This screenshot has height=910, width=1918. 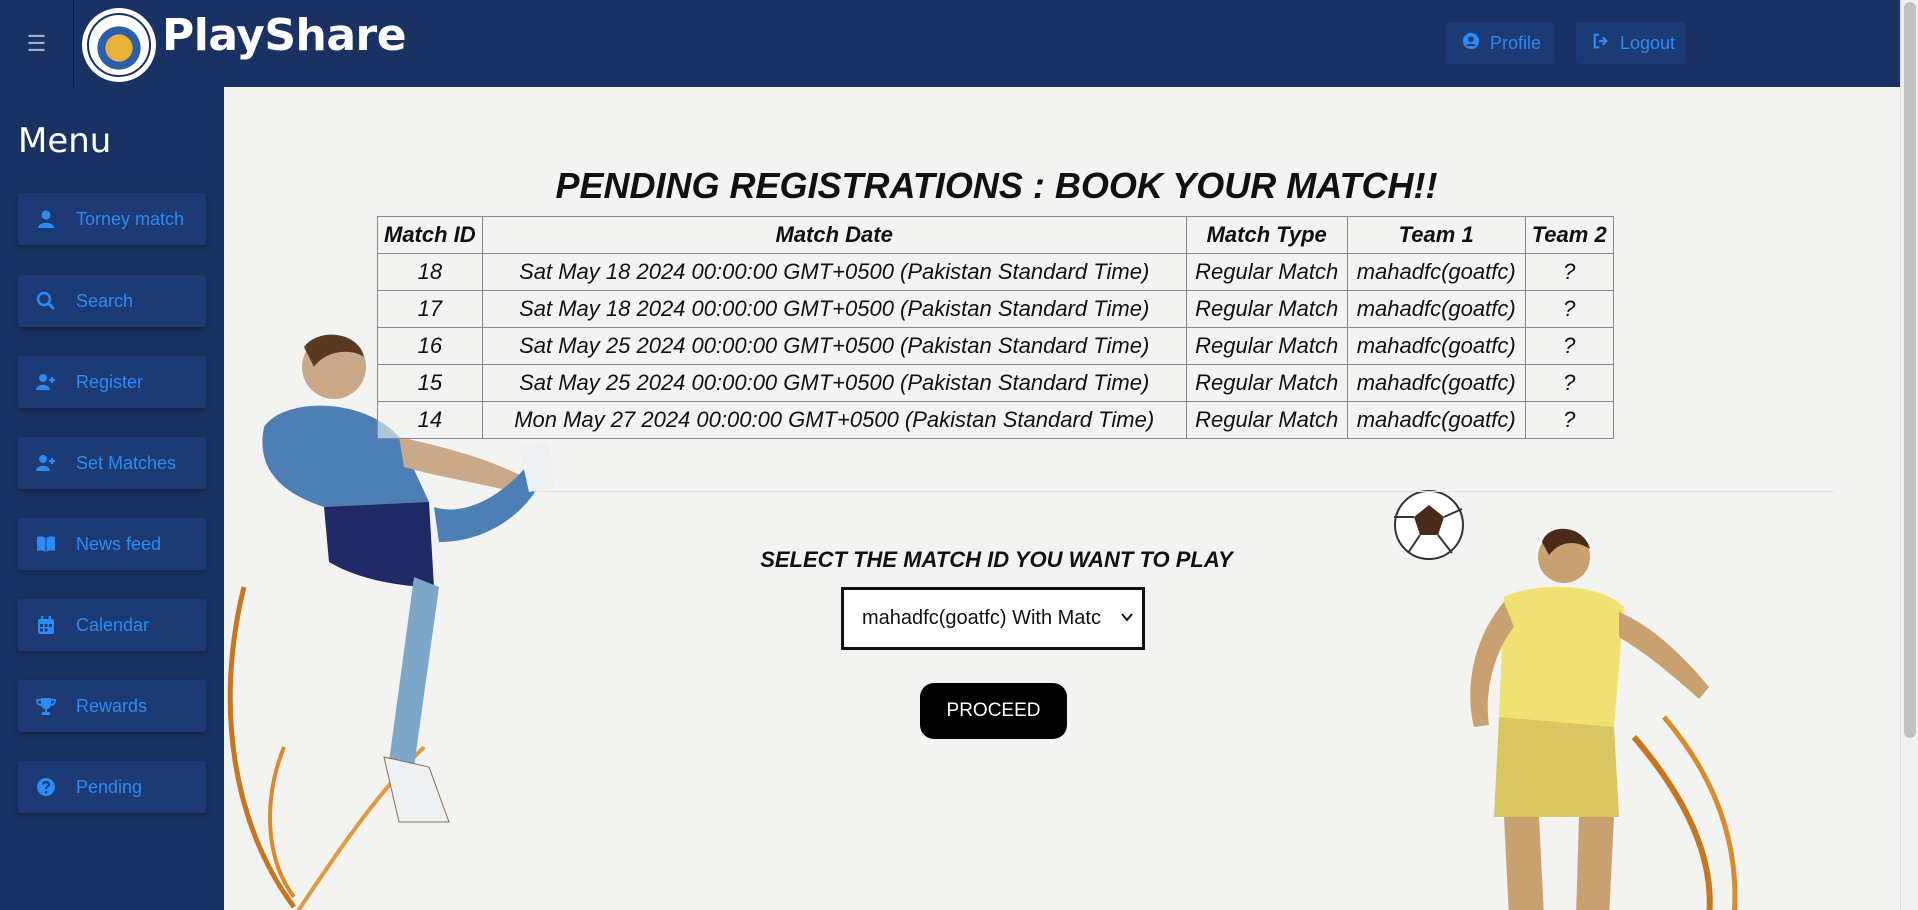 What do you see at coordinates (1516, 42) in the screenshot?
I see `profile-label: Profile` at bounding box center [1516, 42].